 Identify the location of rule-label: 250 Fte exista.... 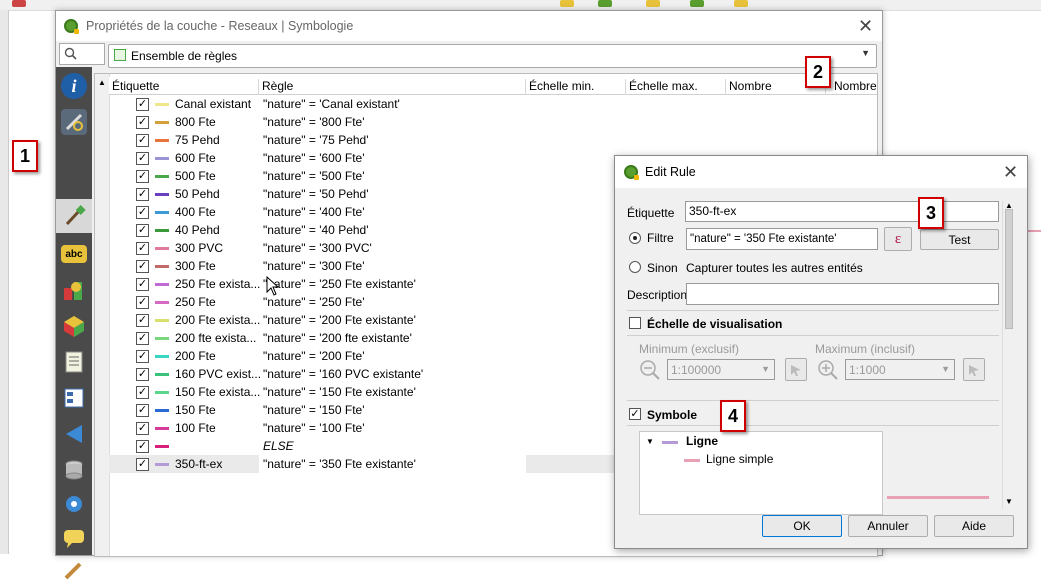
(218, 284).